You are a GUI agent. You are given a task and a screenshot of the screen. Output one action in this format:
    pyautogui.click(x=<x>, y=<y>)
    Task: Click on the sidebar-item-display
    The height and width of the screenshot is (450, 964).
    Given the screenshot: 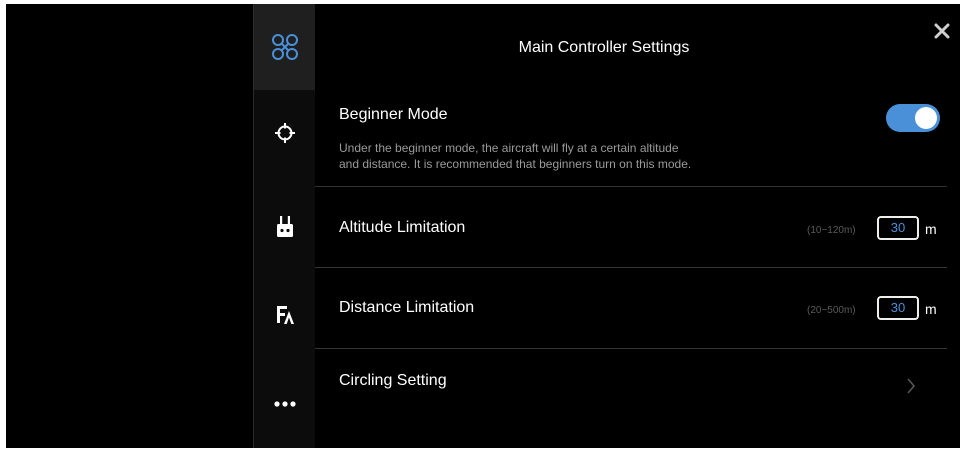 What is the action you would take?
    pyautogui.click(x=284, y=315)
    